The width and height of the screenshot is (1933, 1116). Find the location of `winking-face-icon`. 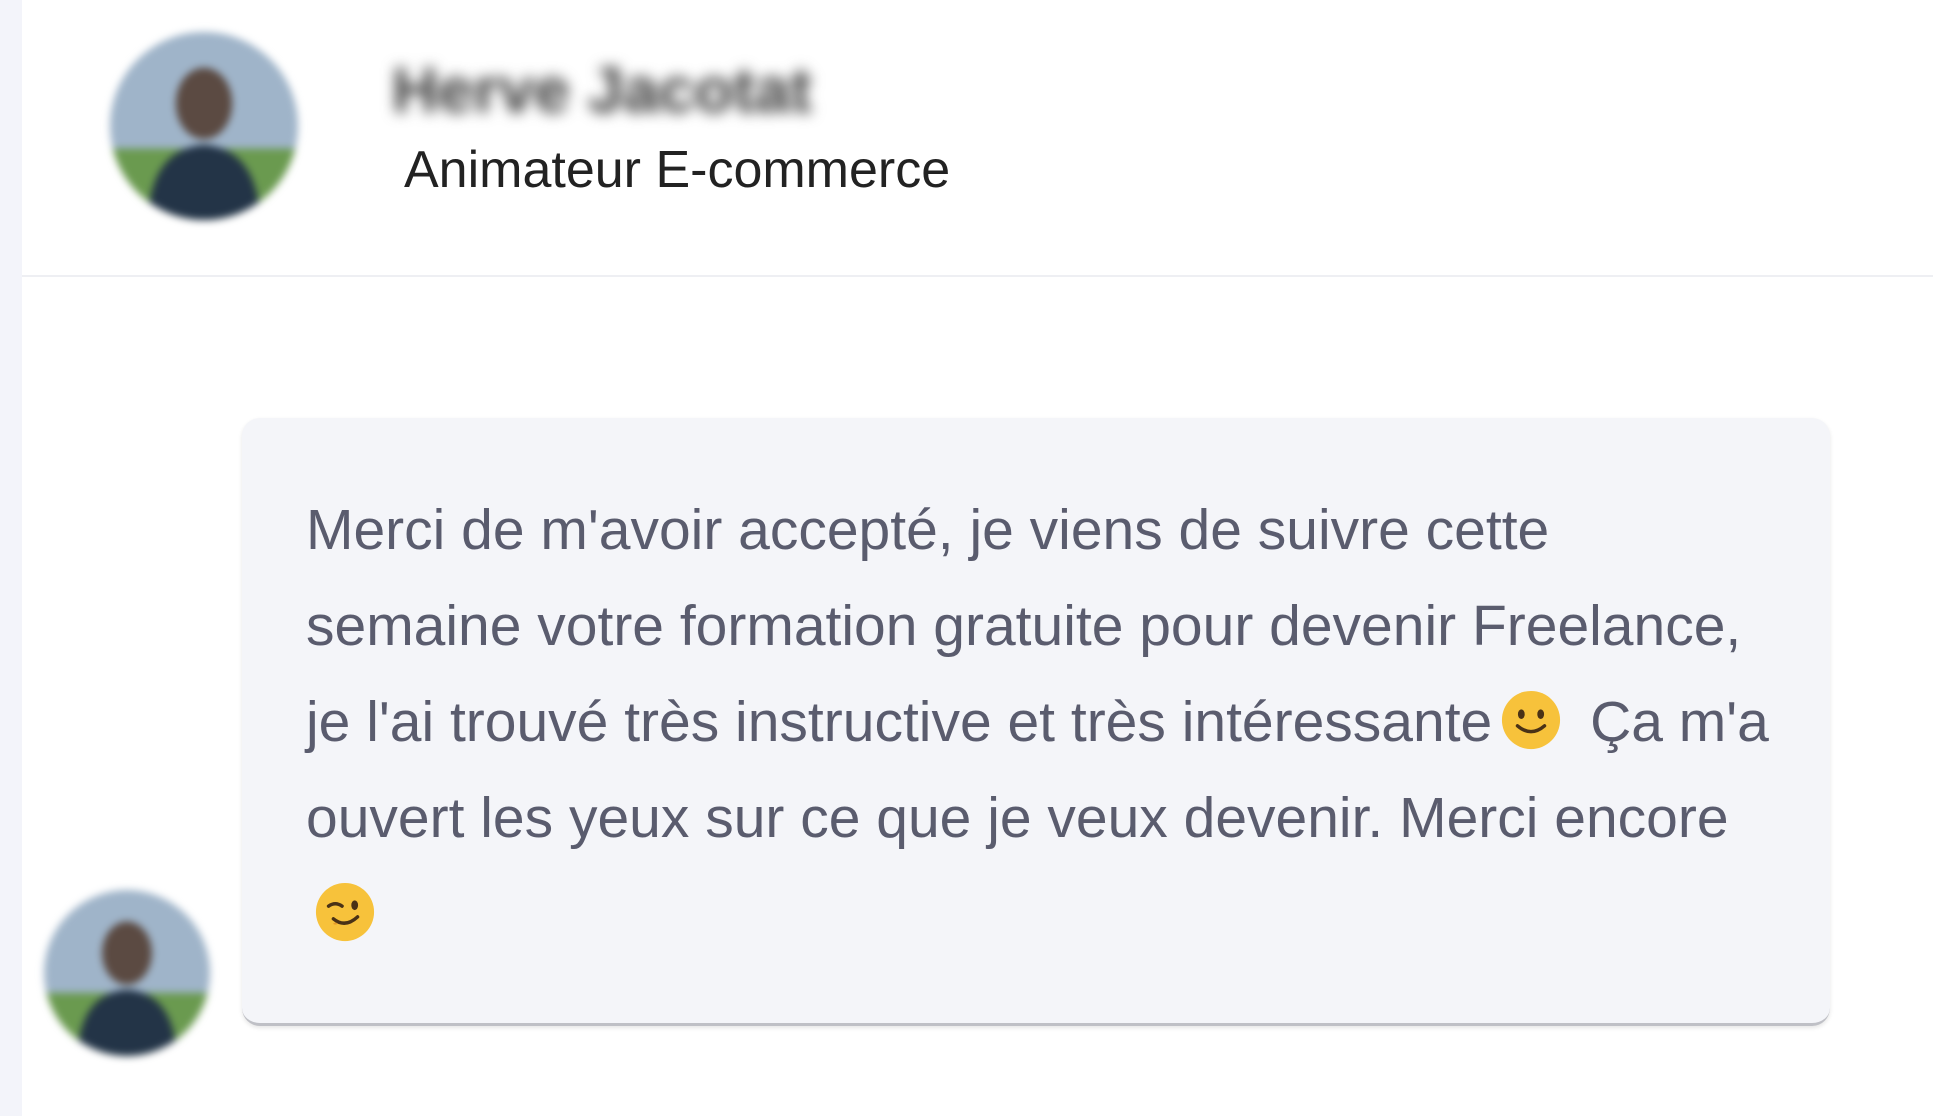

winking-face-icon is located at coordinates (345, 912).